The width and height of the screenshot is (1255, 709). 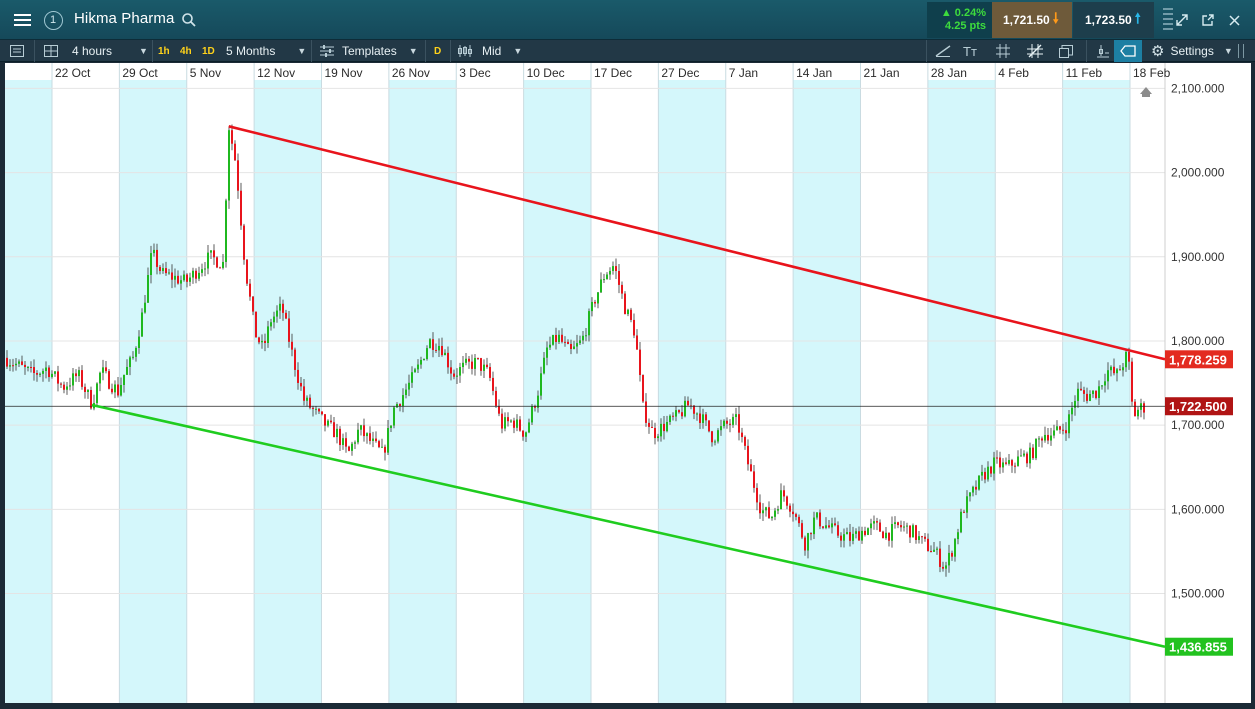 What do you see at coordinates (53, 20) in the screenshot?
I see `window-number-badge: 1` at bounding box center [53, 20].